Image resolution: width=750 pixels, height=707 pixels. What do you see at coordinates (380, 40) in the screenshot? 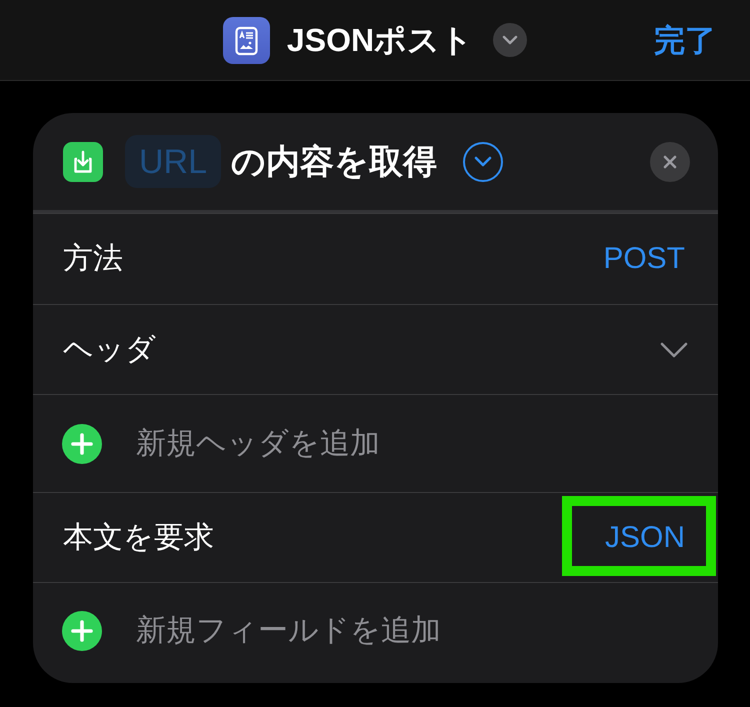
I see `window-title: JSONポスト` at bounding box center [380, 40].